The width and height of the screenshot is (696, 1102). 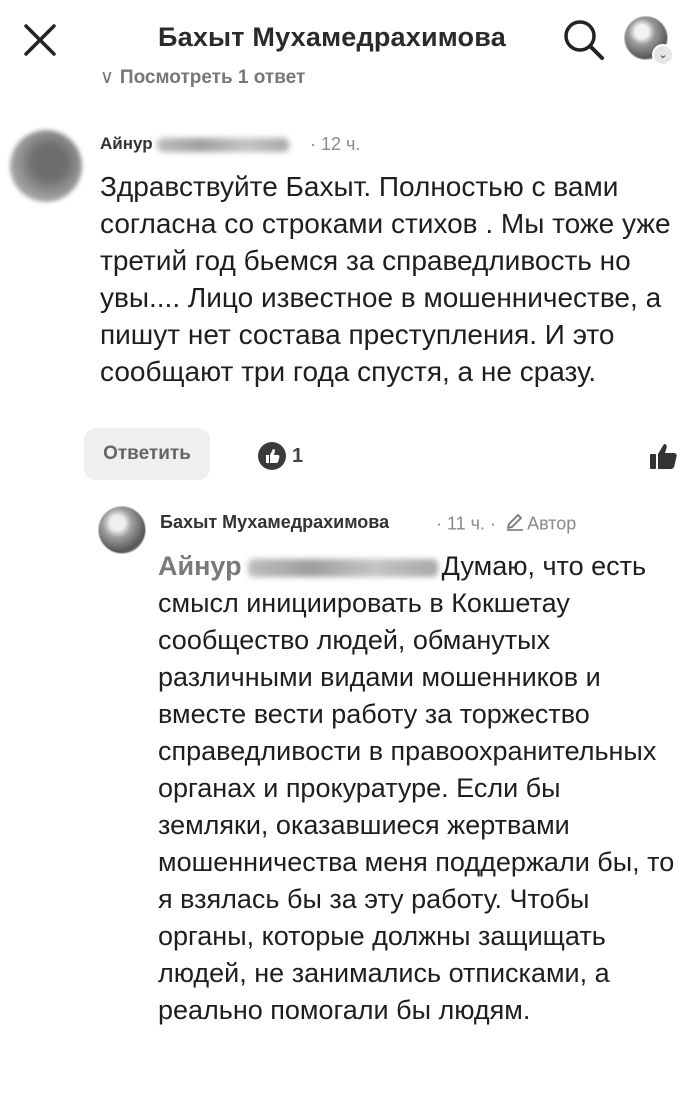 I want to click on chevron-down-icon: ⌄, so click(x=663, y=55).